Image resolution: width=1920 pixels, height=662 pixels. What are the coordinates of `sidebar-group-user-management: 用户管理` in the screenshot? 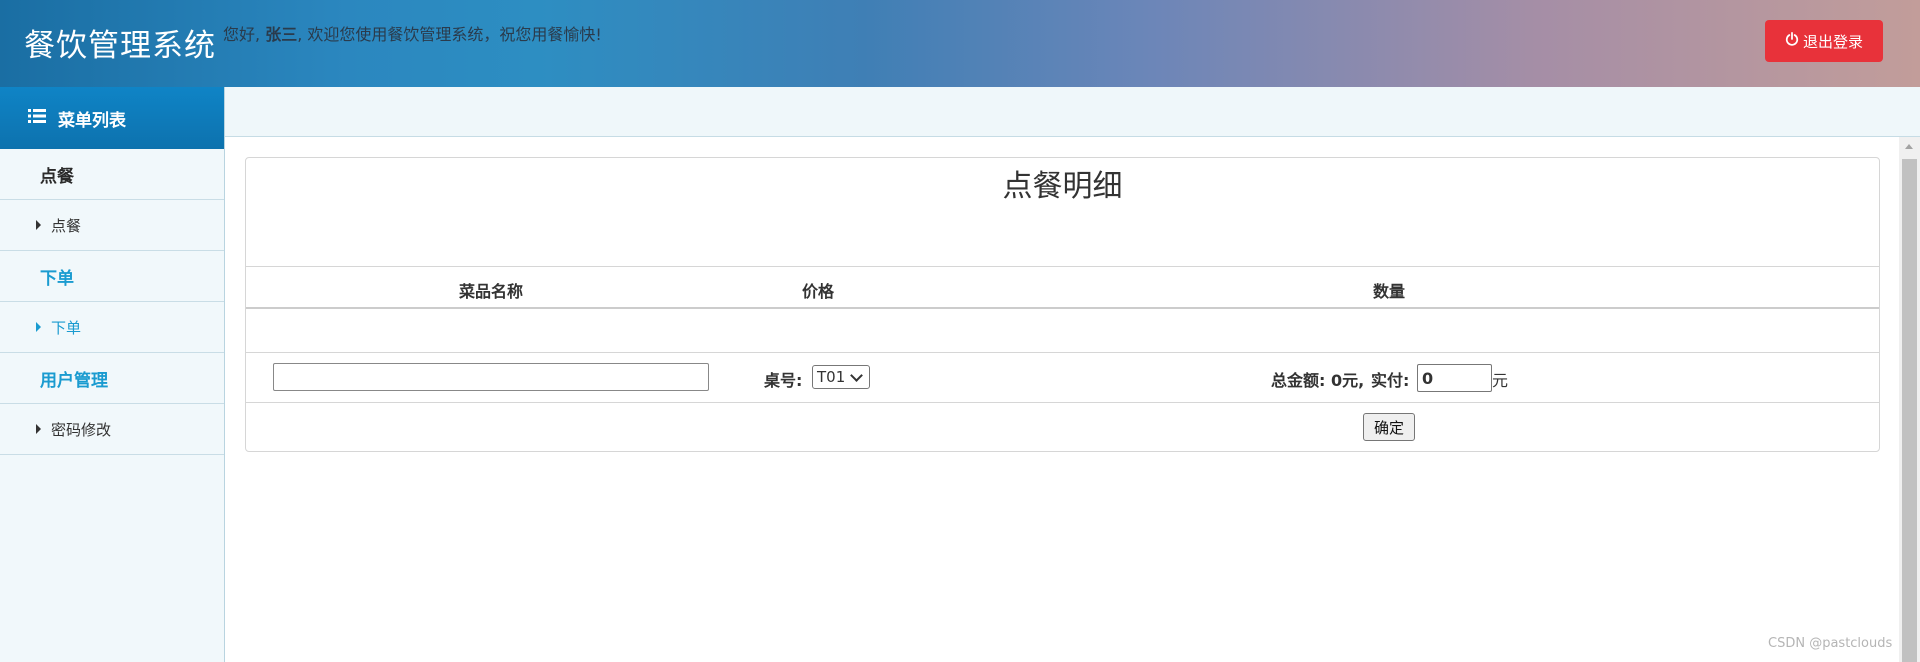 It's located at (112, 378).